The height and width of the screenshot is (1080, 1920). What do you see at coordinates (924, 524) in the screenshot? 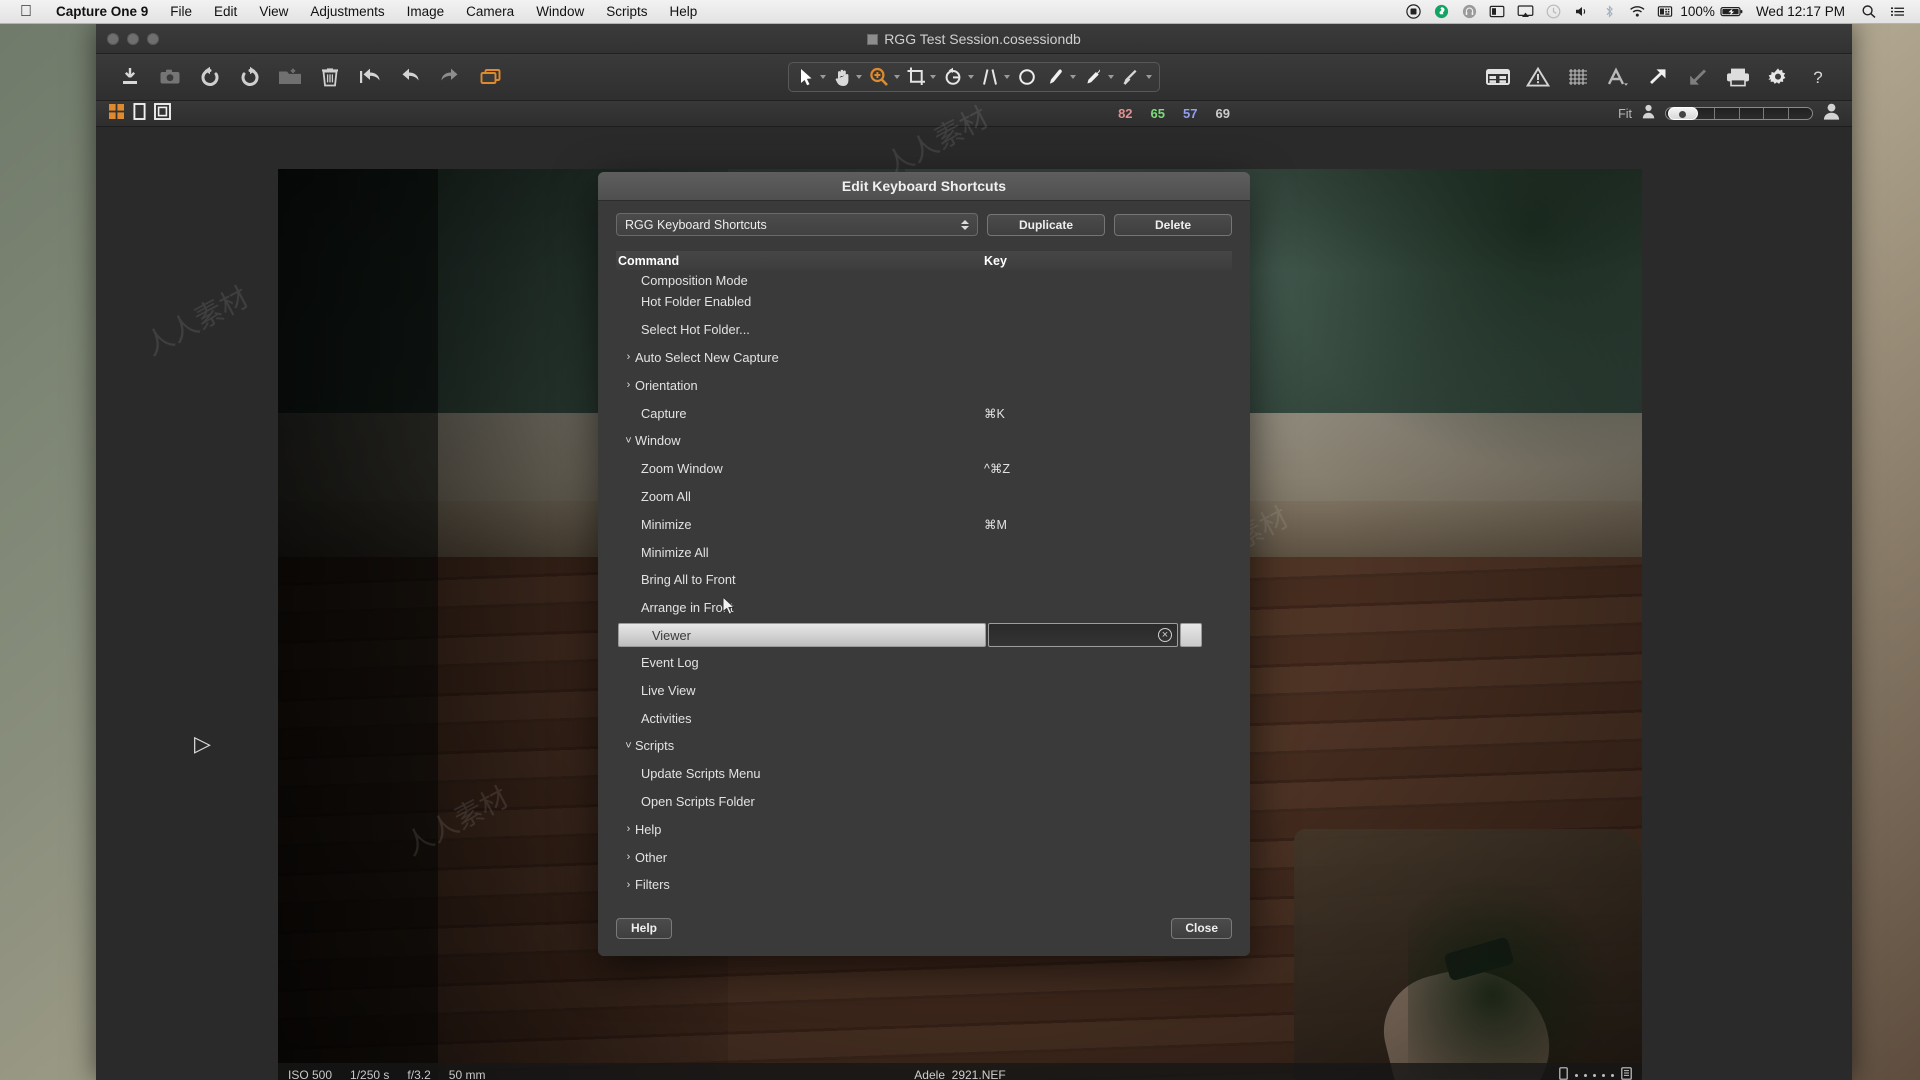
I see `shortcut-row: Minimize ⌘M` at bounding box center [924, 524].